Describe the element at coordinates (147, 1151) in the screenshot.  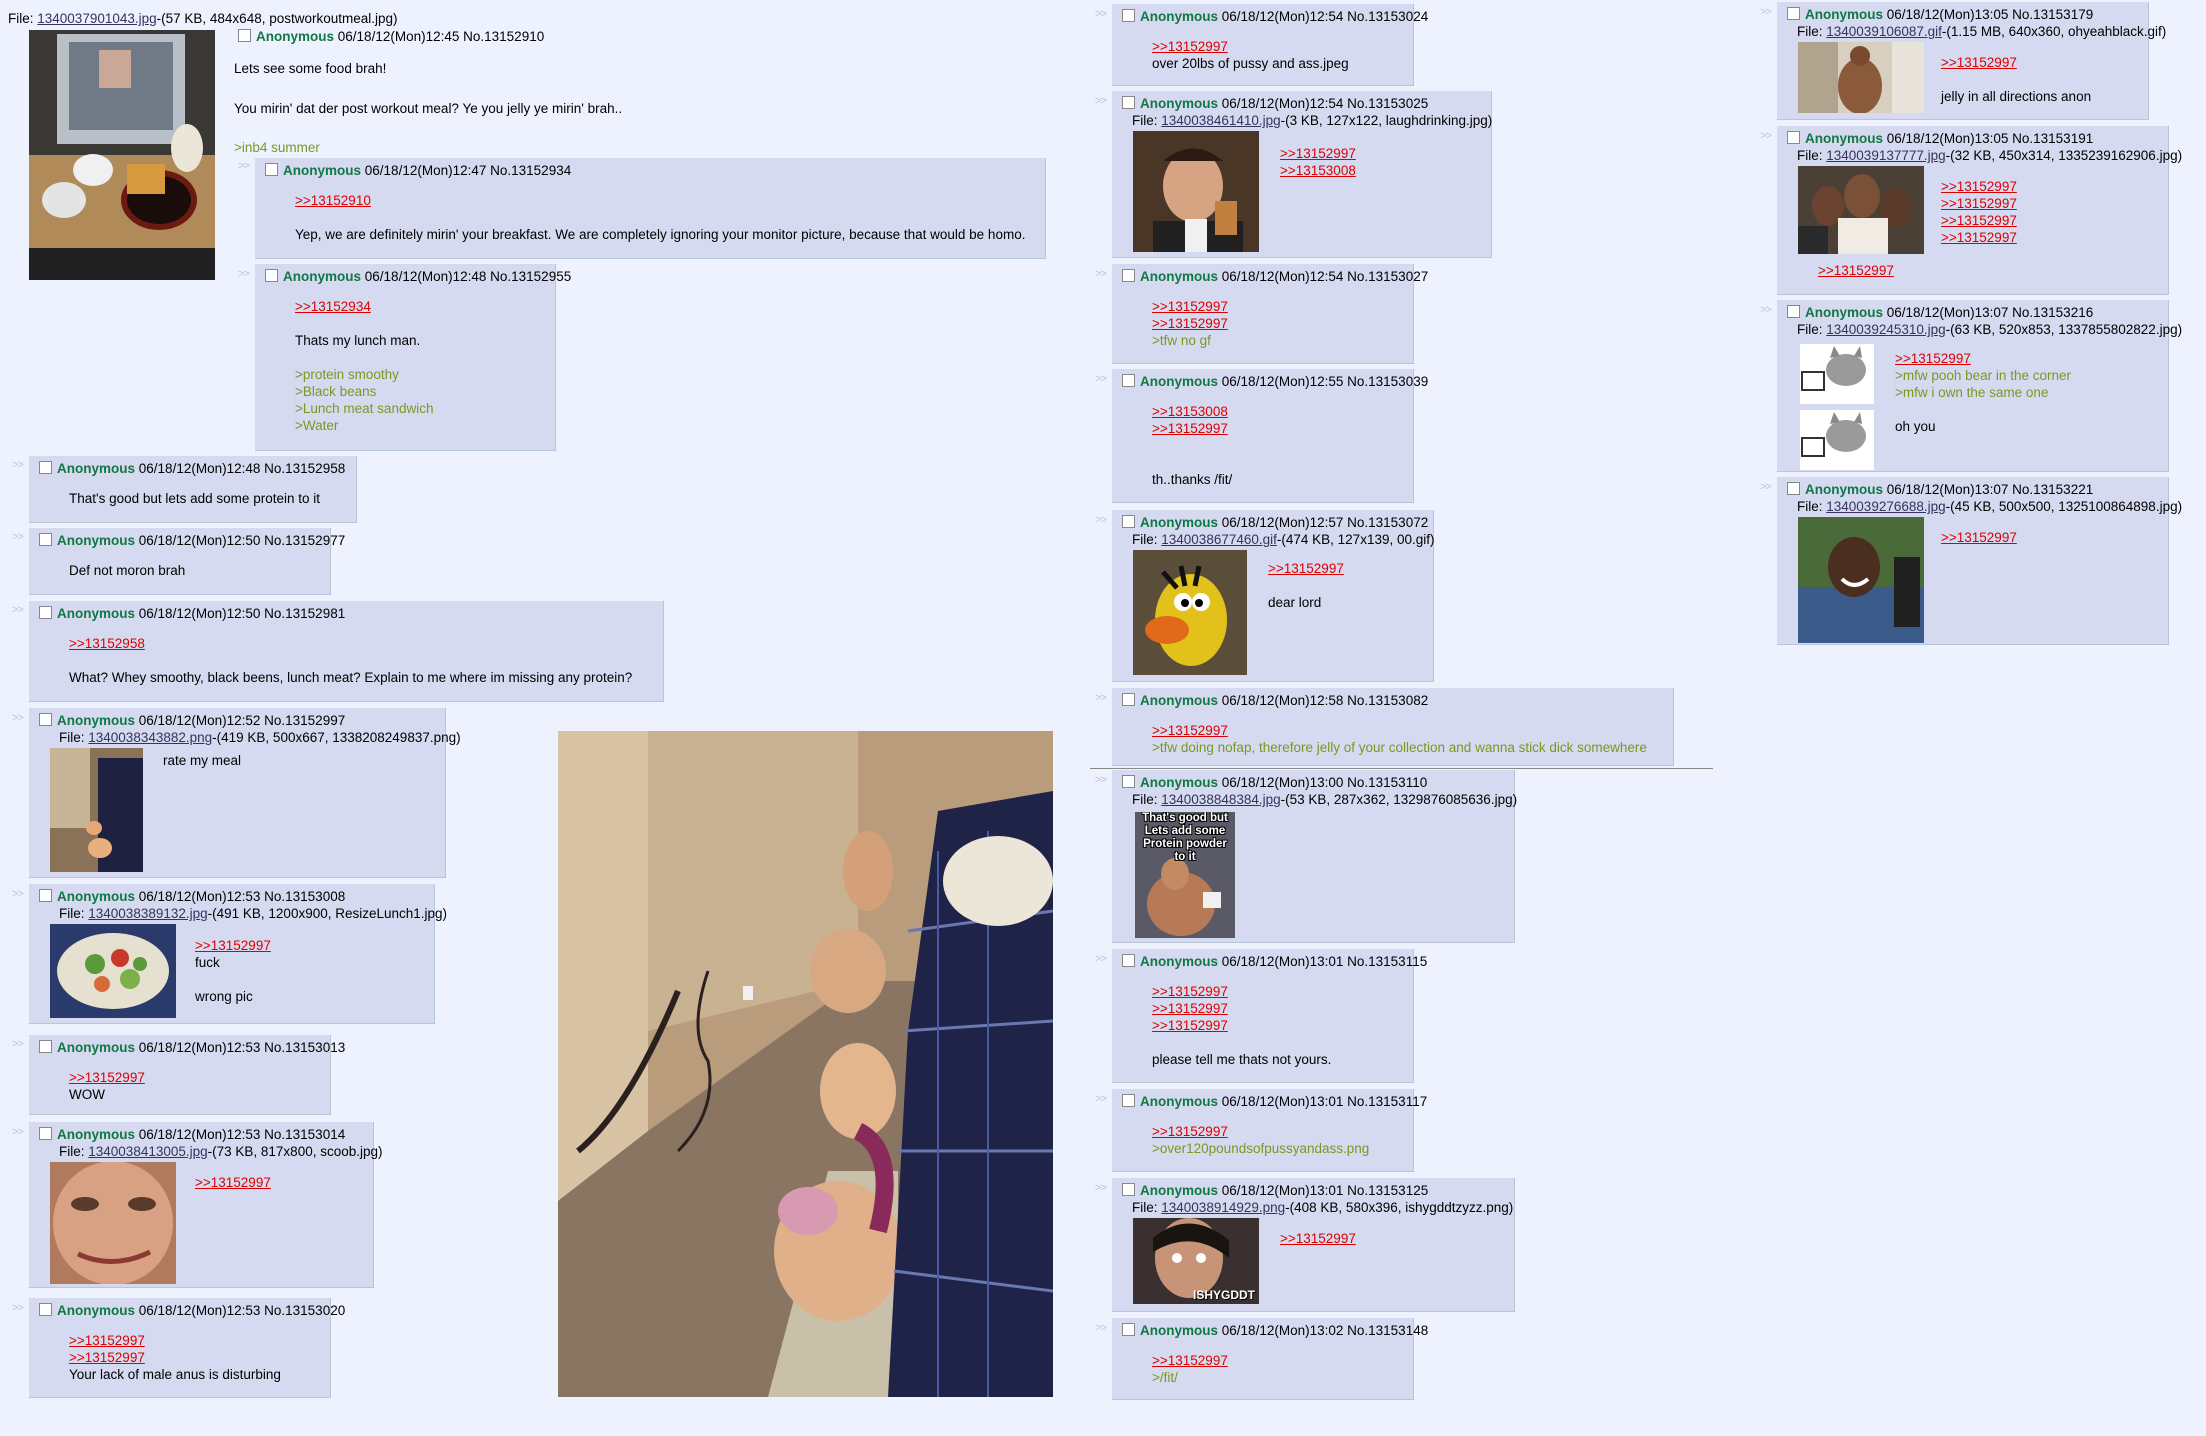
I see `file-link: 1340038413005.jpg` at that location.